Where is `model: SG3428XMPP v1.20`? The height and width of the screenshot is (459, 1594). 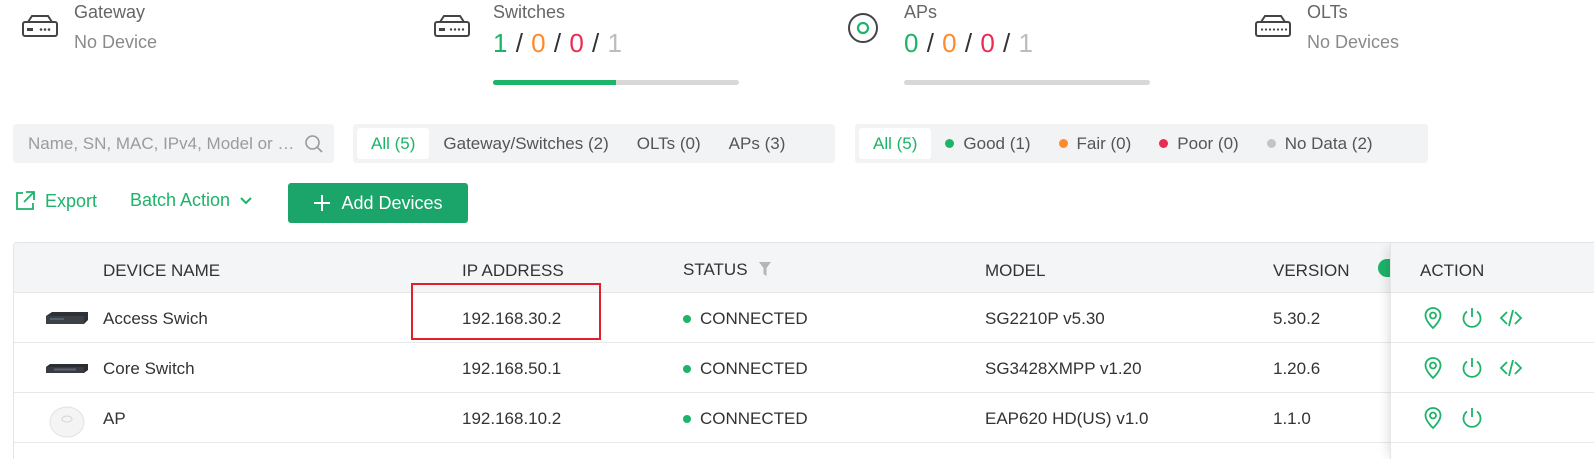
model: SG3428XMPP v1.20 is located at coordinates (1063, 368).